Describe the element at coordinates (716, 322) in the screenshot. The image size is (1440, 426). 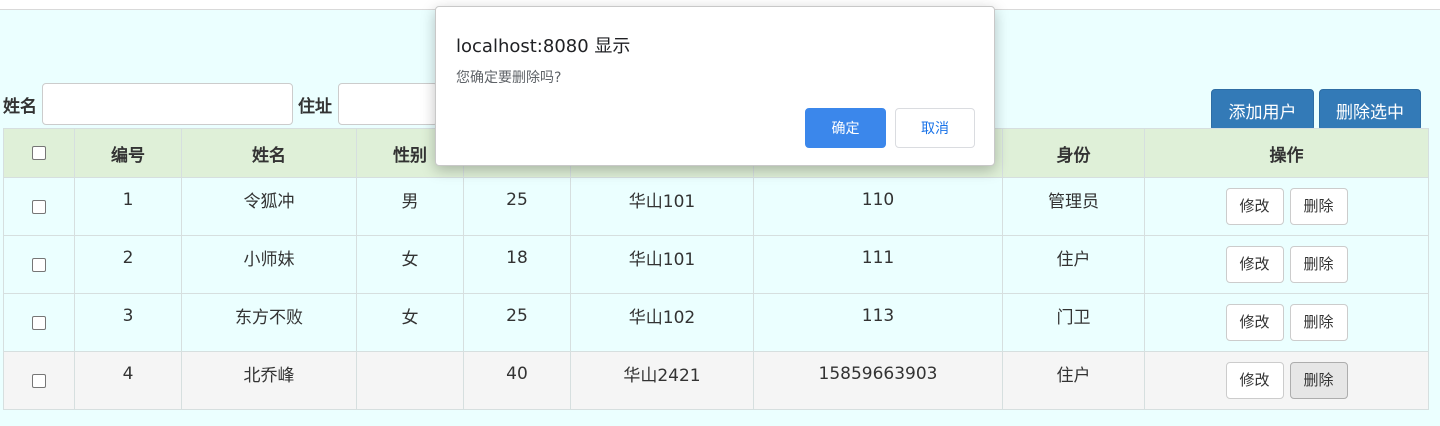
I see `table-row: 3 东方不败 女 25 华山102 113 门卫 修改 删除` at that location.